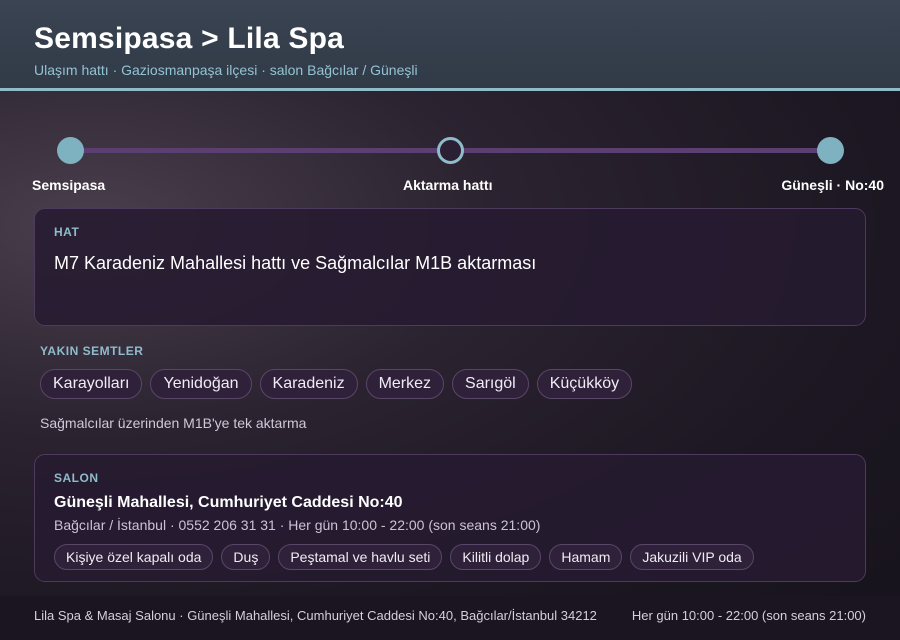 The width and height of the screenshot is (900, 640). Describe the element at coordinates (692, 557) in the screenshot. I see `amenity-tag: Jakuzili VIP oda` at that location.